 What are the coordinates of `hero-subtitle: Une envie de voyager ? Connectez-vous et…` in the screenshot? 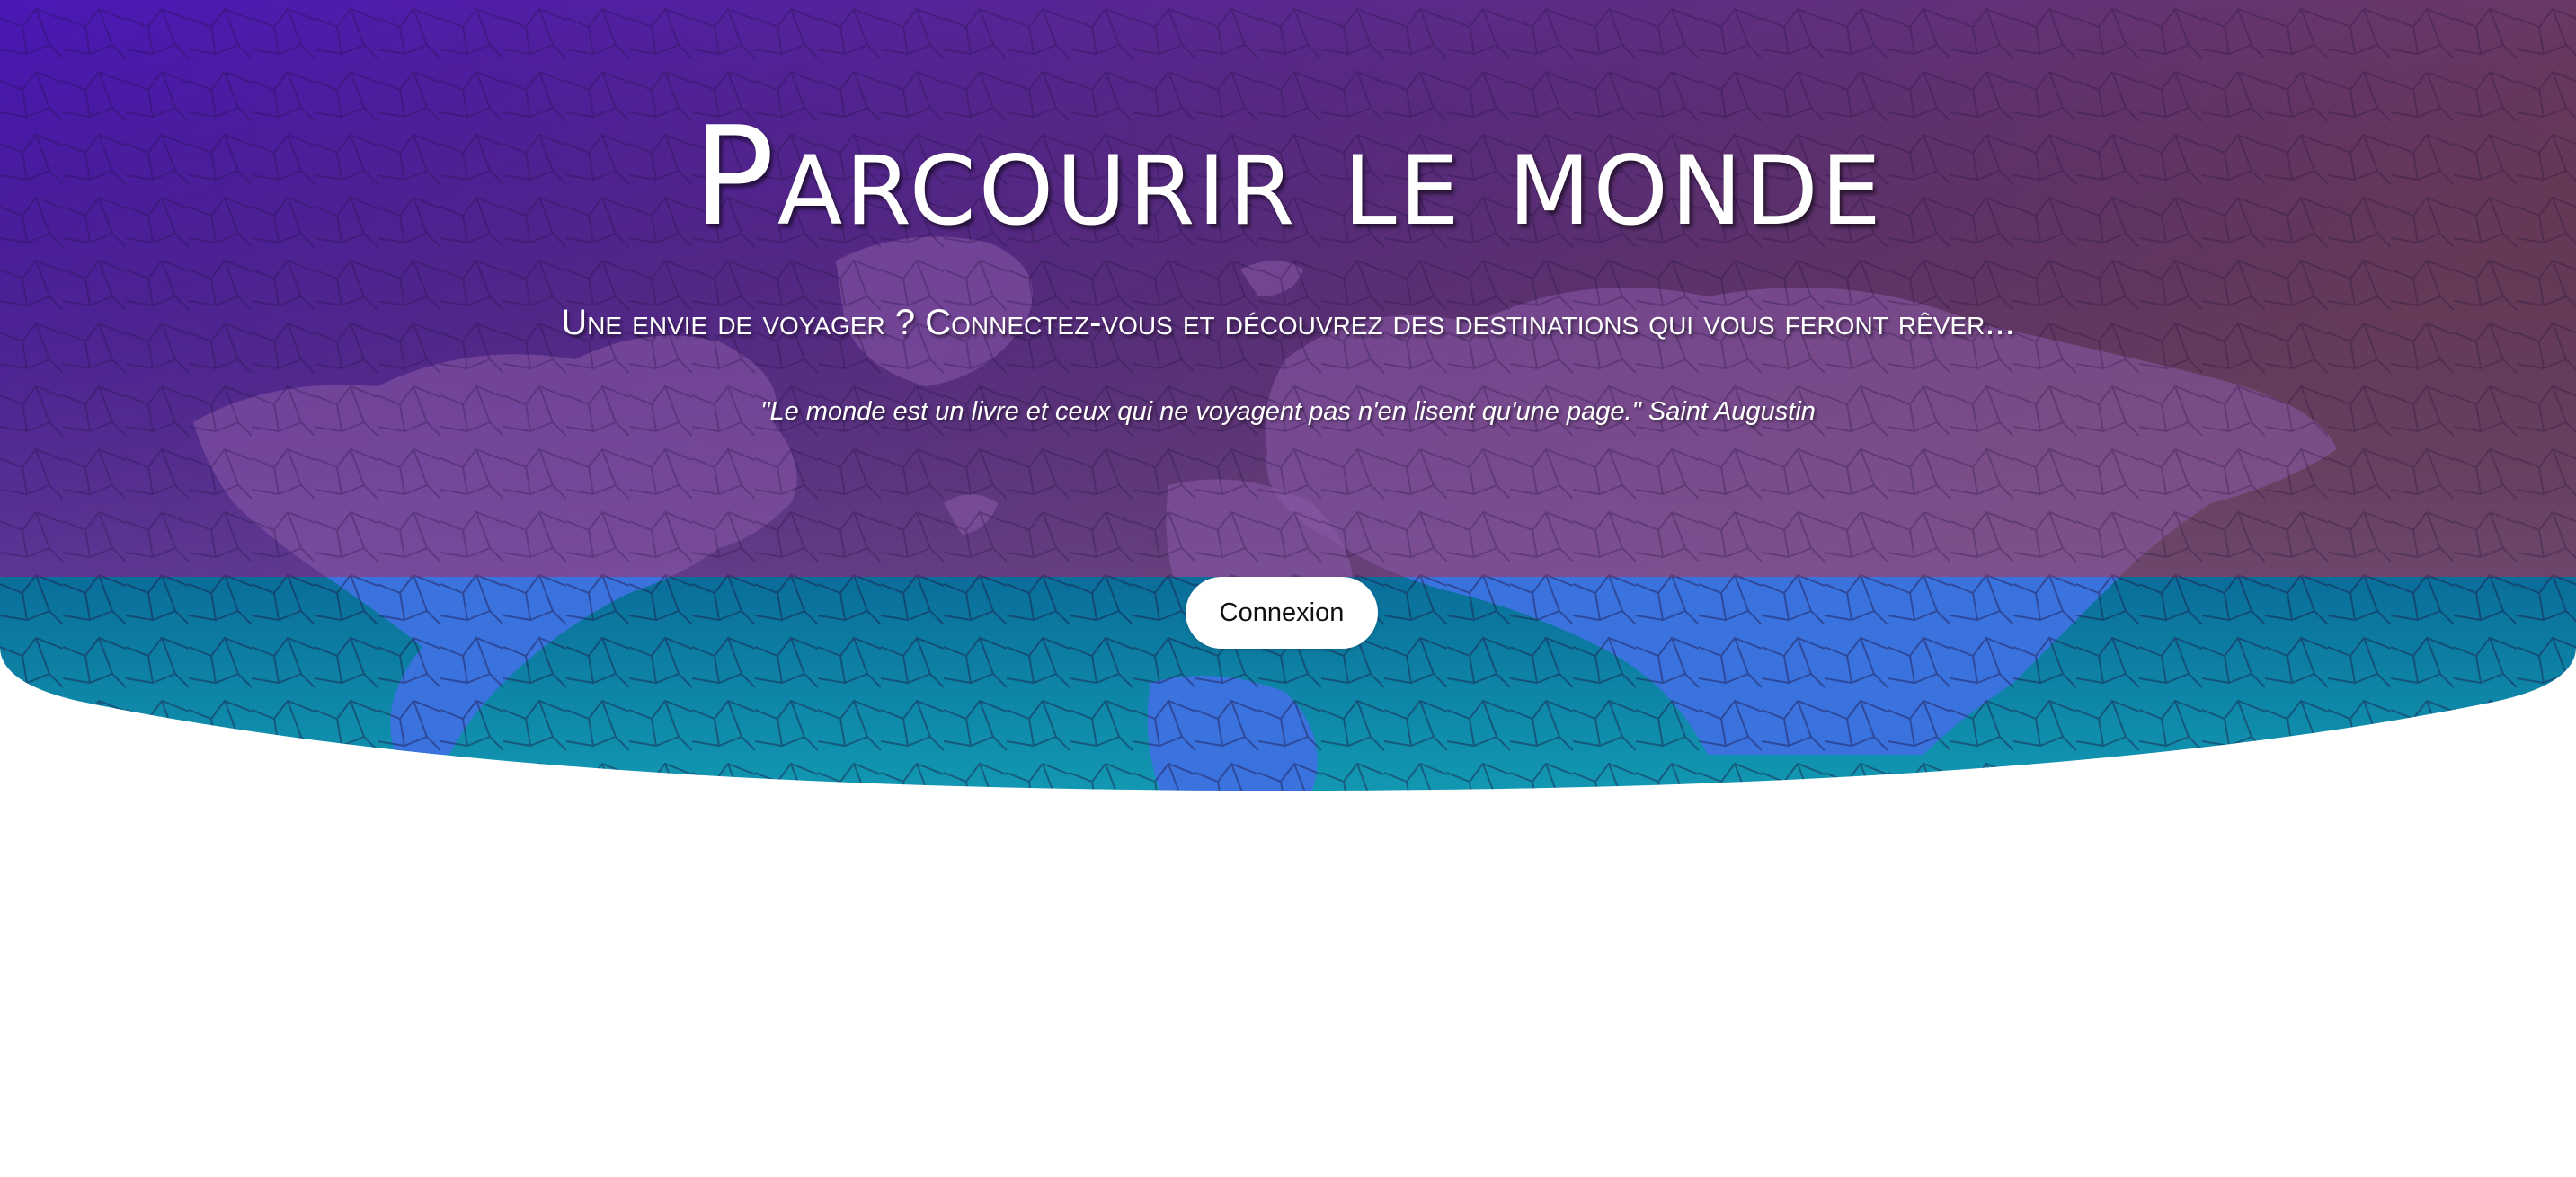 It's located at (1288, 322).